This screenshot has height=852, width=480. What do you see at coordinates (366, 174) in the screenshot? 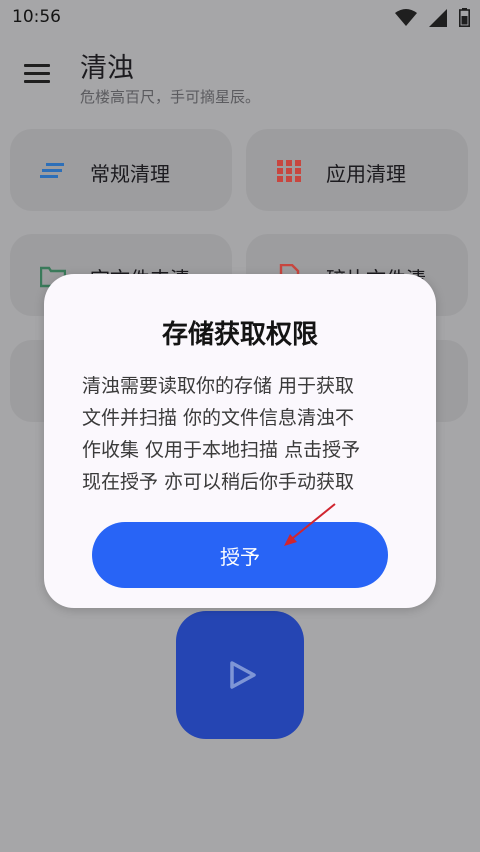
I see `card-label: 应用清理` at bounding box center [366, 174].